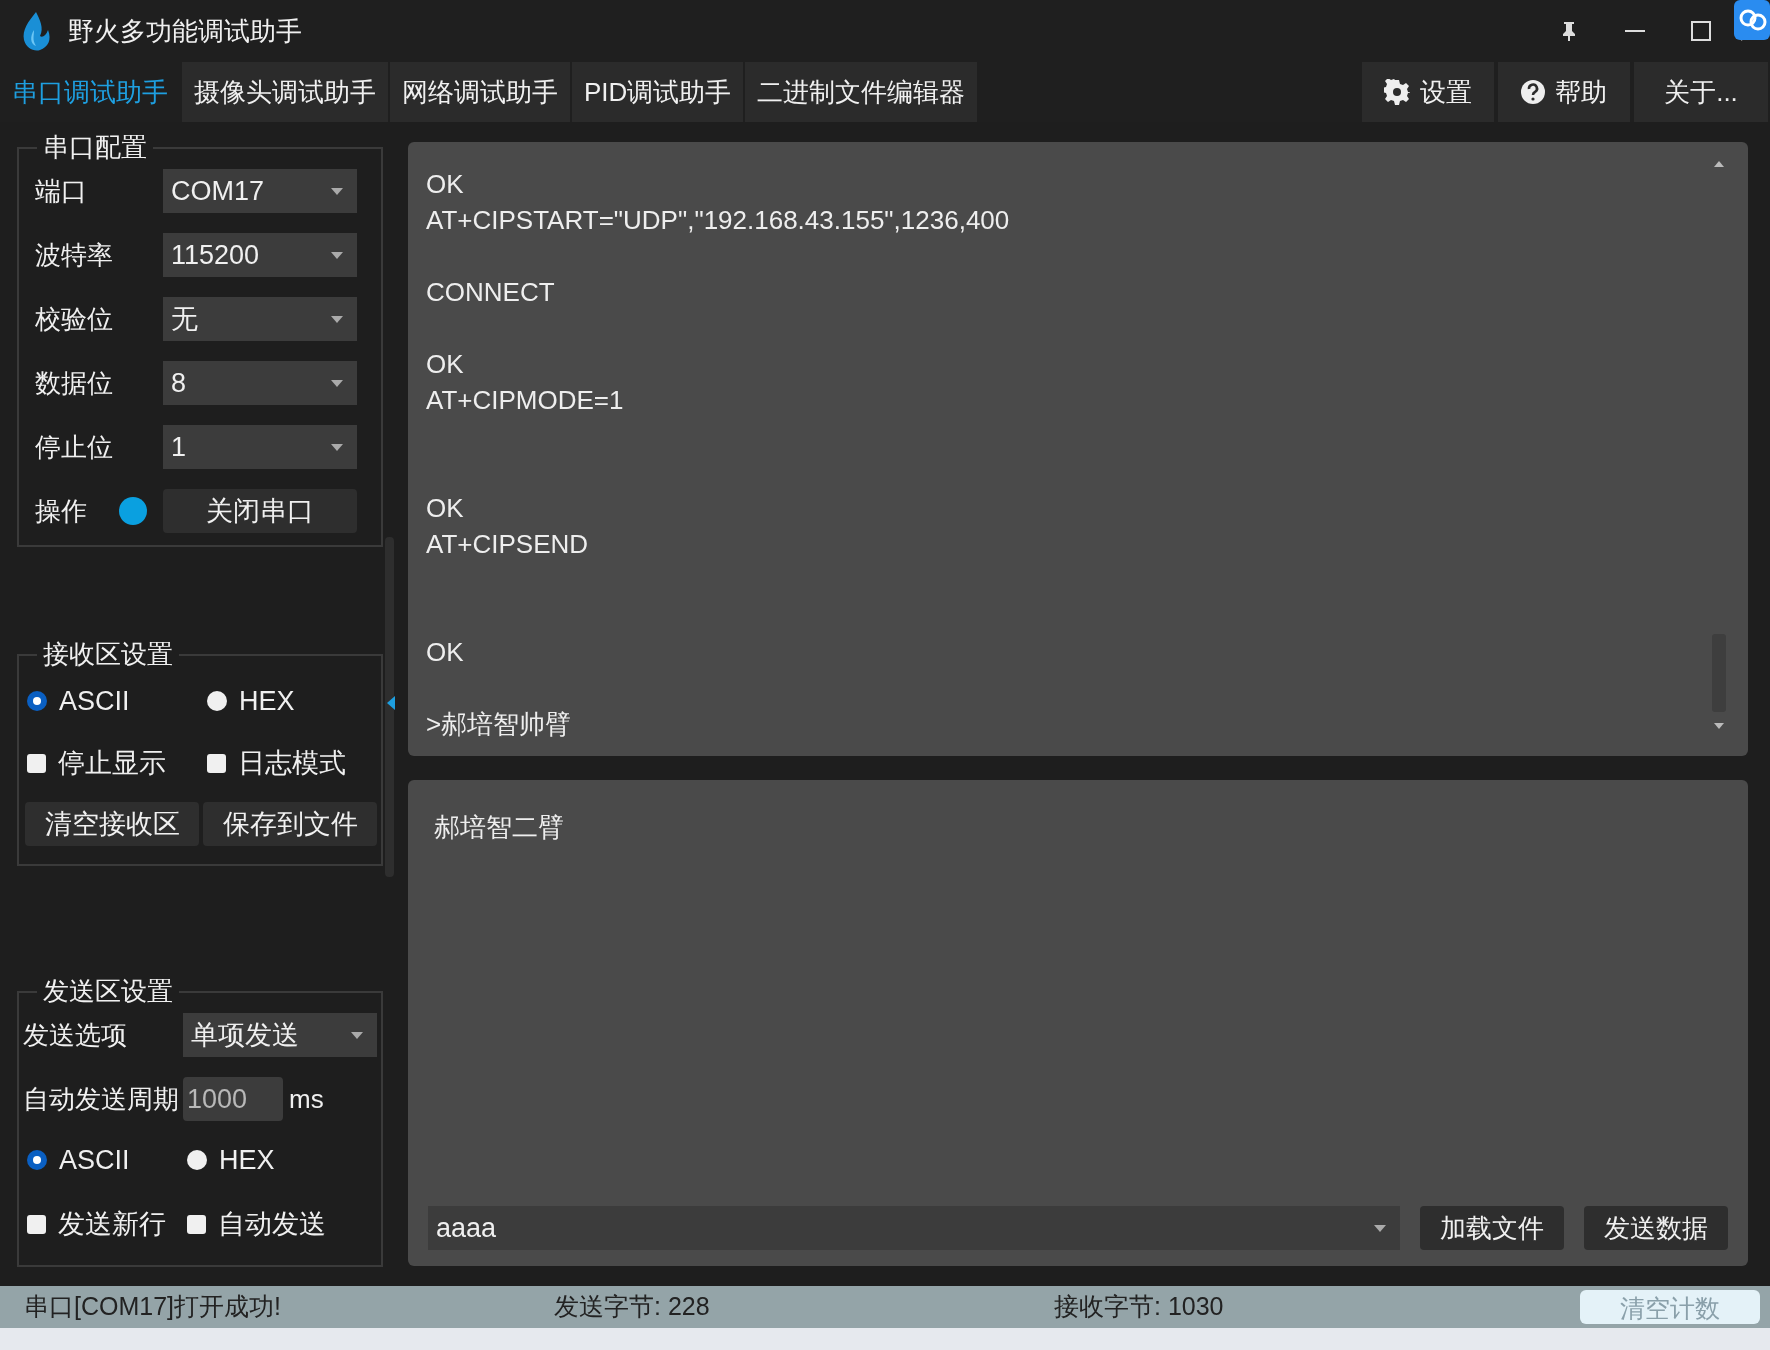 This screenshot has width=1770, height=1350. What do you see at coordinates (233, 1099) in the screenshot?
I see `period-input-field: 1000` at bounding box center [233, 1099].